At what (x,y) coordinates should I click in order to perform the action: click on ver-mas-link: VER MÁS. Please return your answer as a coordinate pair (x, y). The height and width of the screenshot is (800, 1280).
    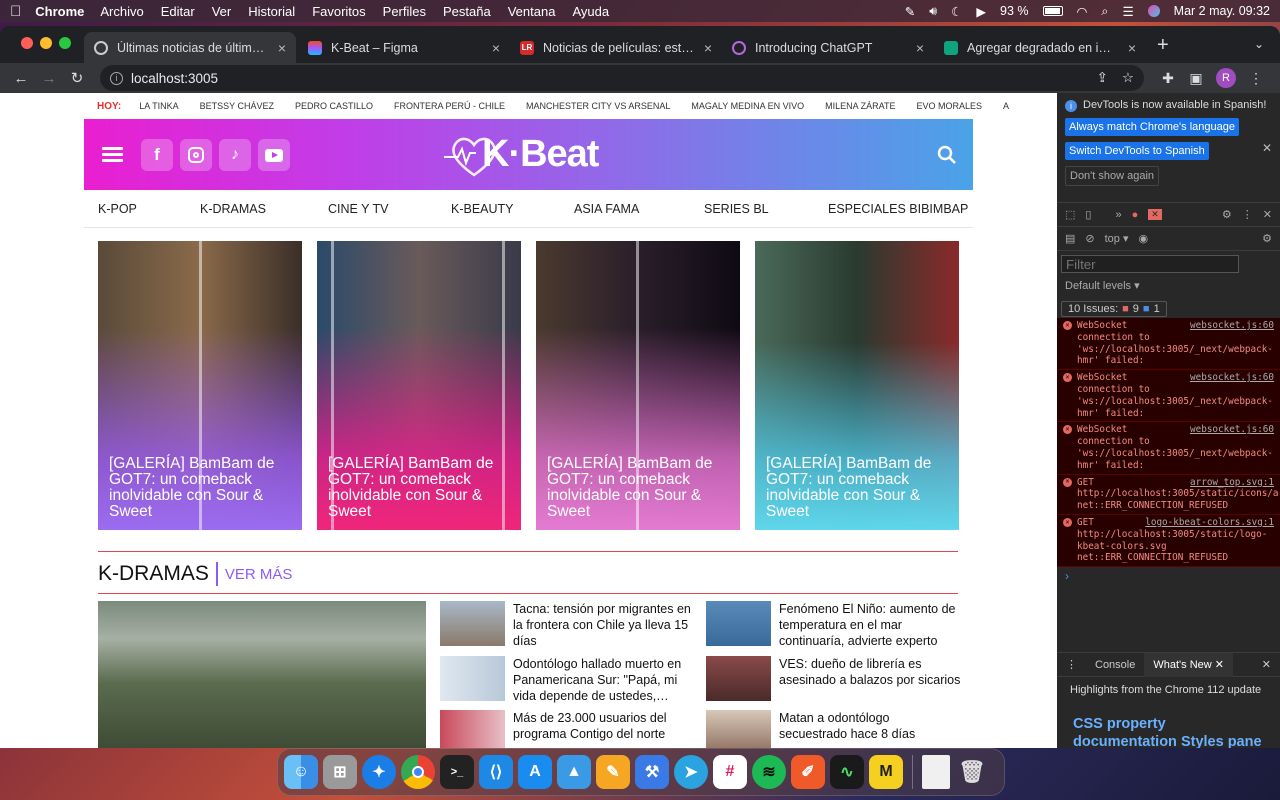
    Looking at the image, I should click on (259, 574).